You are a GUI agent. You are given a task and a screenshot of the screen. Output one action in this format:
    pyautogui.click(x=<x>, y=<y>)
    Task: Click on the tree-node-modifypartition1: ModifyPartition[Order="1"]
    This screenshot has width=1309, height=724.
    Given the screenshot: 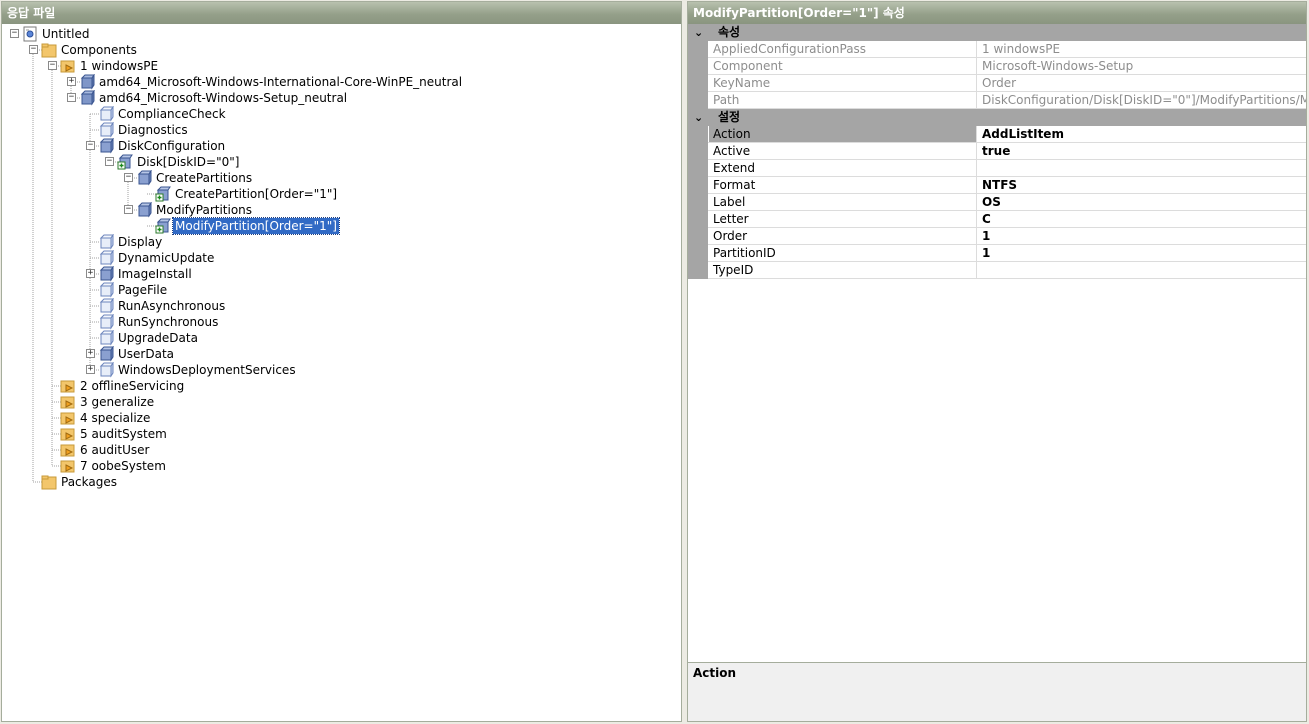 What is the action you would take?
    pyautogui.click(x=341, y=226)
    